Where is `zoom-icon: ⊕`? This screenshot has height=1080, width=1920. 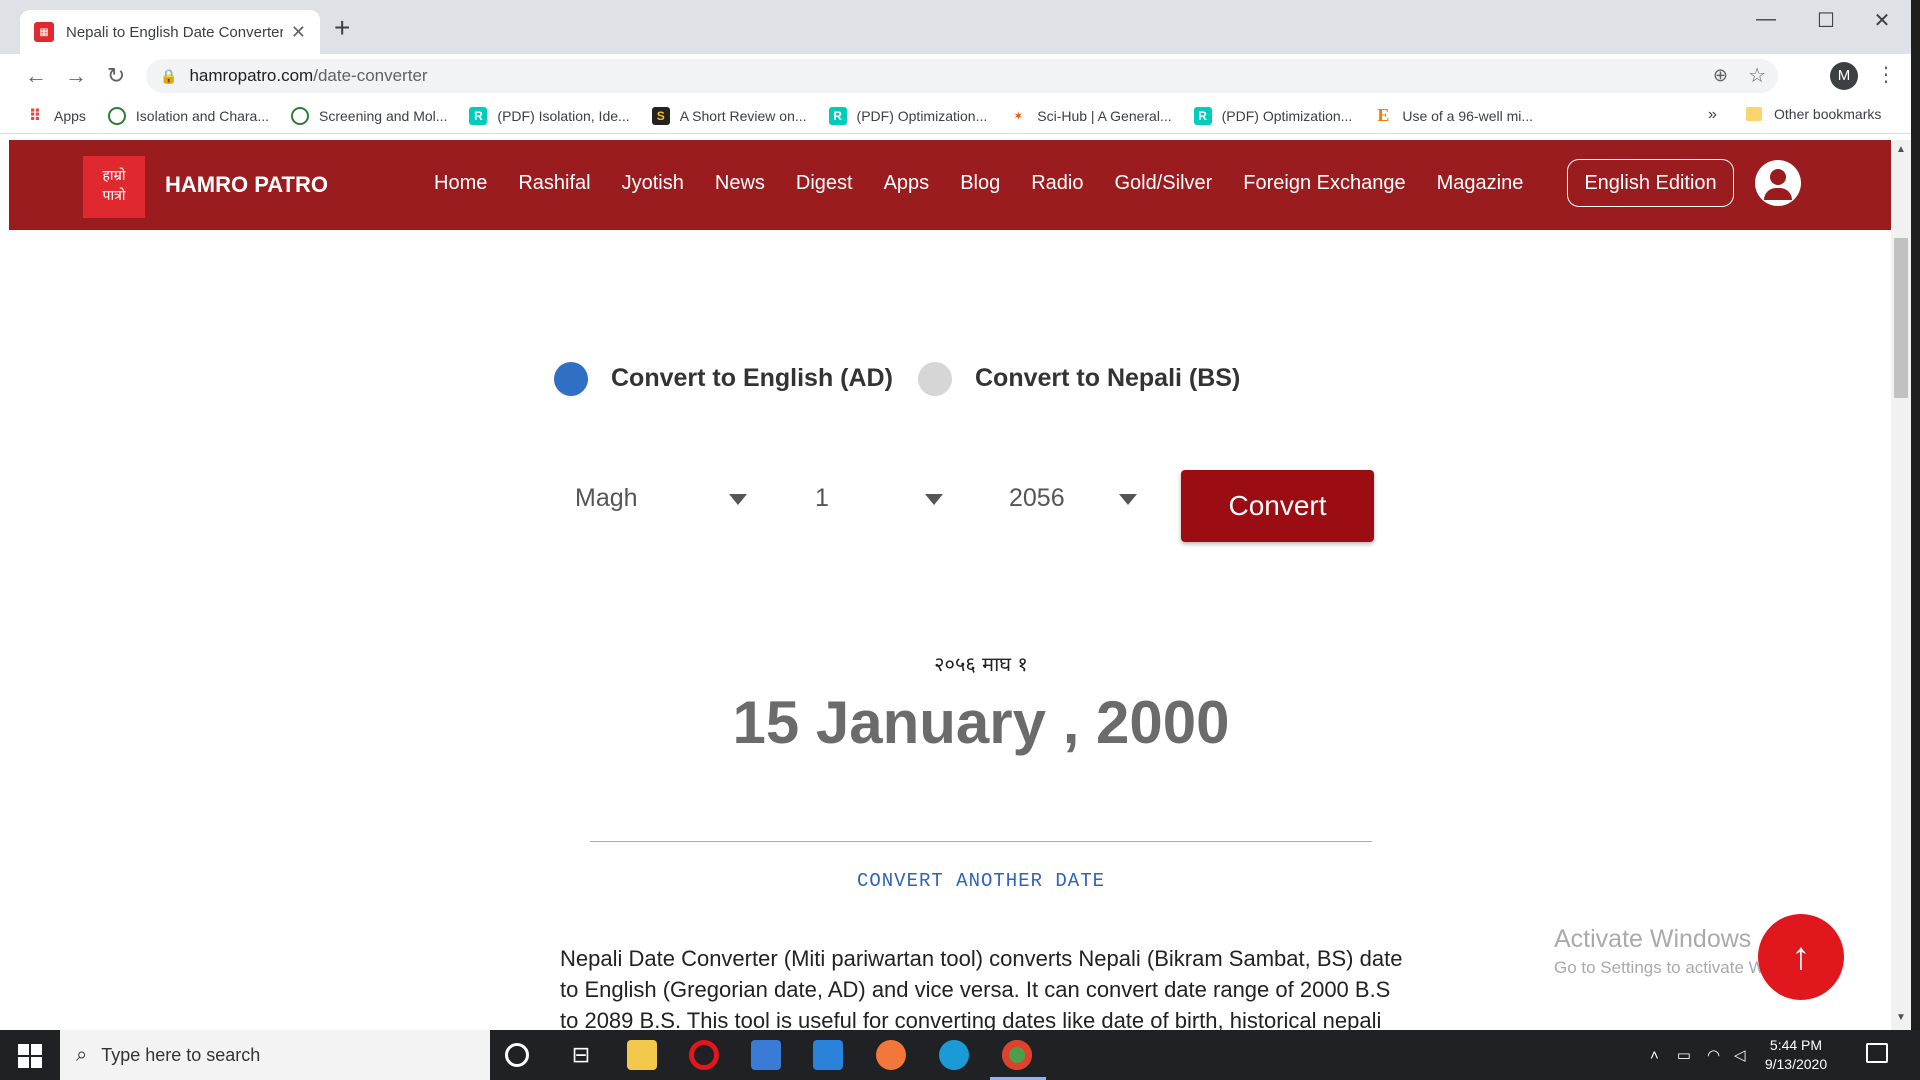 zoom-icon: ⊕ is located at coordinates (1720, 75).